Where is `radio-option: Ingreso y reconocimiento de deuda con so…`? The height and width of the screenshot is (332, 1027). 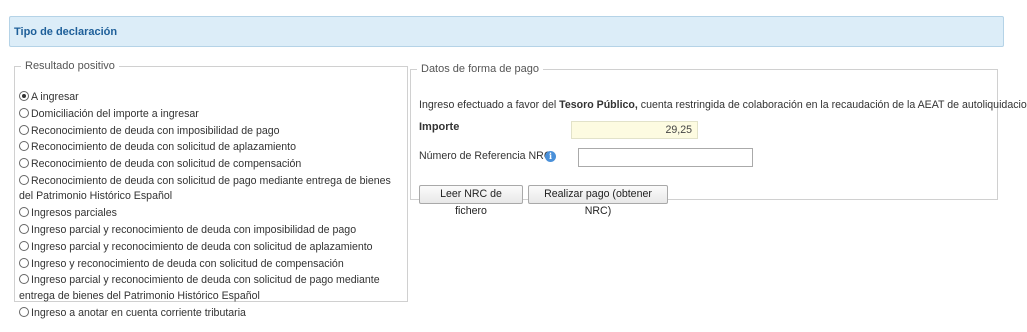 radio-option: Ingreso y reconocimiento de deuda con so… is located at coordinates (211, 265).